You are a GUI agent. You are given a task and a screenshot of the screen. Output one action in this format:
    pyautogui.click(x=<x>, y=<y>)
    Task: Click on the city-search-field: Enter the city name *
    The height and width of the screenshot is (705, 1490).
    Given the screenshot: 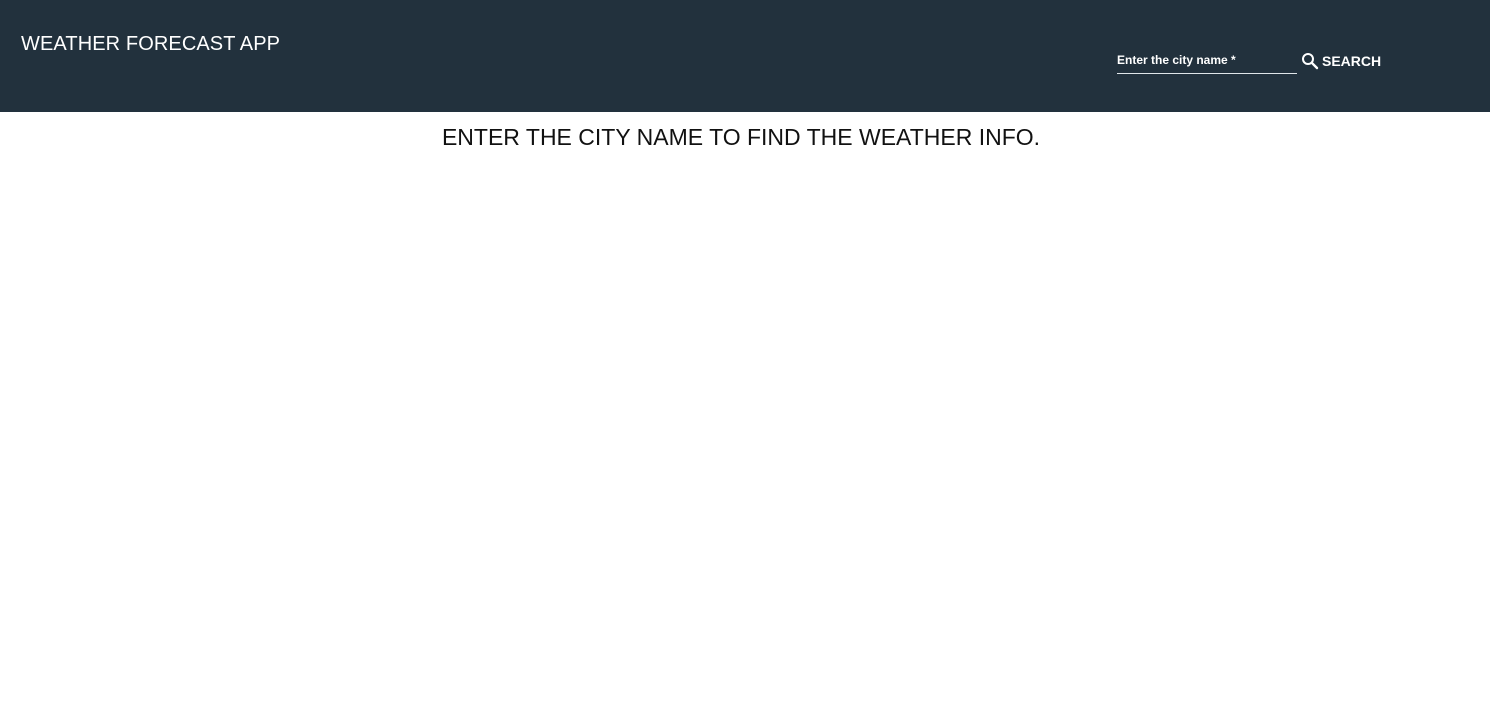 What is the action you would take?
    pyautogui.click(x=1207, y=61)
    